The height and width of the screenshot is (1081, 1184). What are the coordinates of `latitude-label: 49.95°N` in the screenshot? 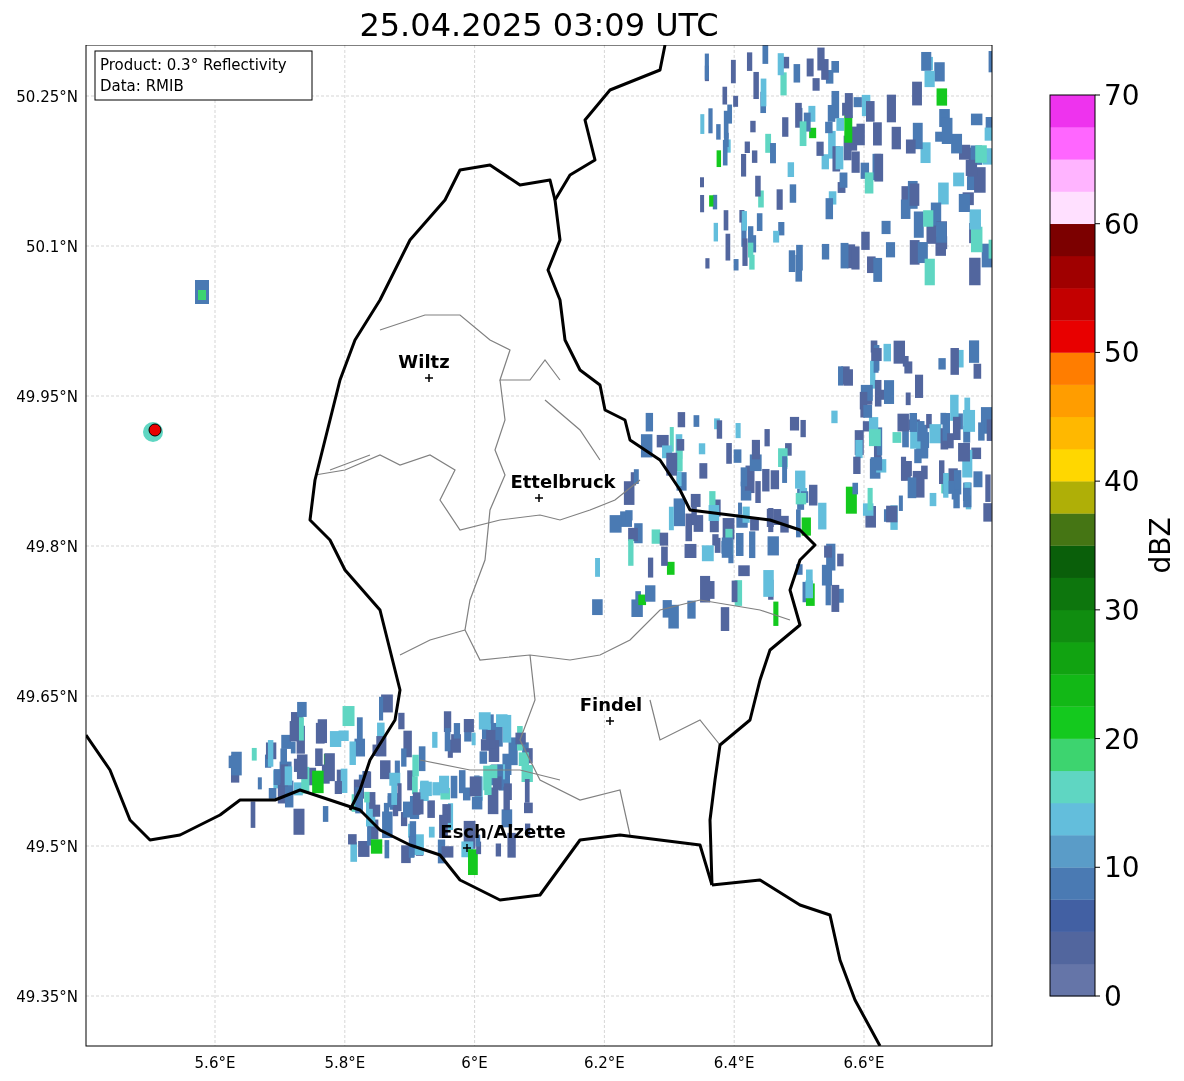 It's located at (47, 397).